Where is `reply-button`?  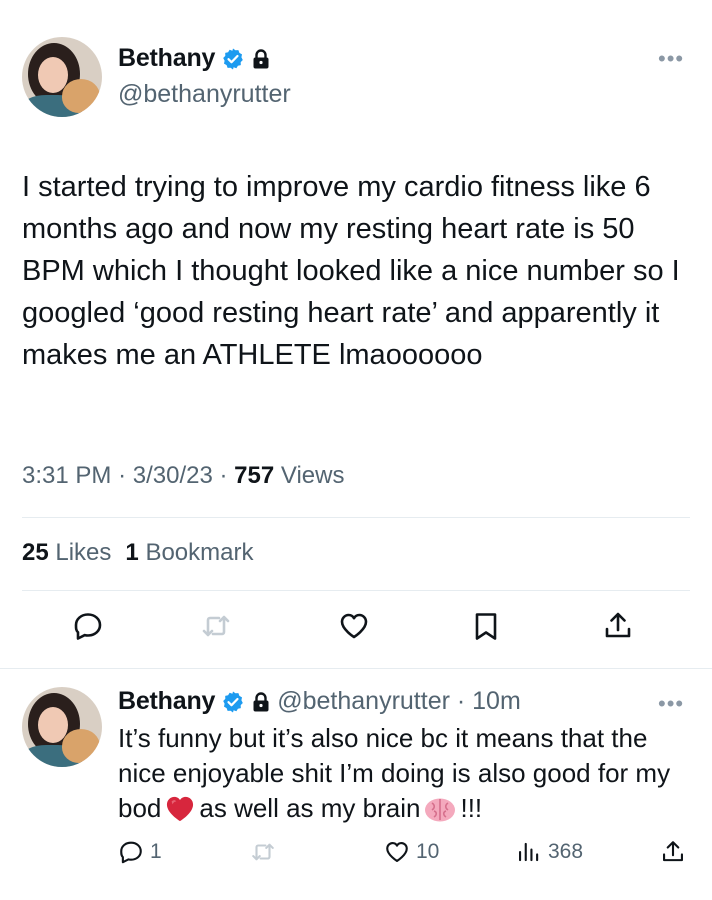
reply-button is located at coordinates (88, 626).